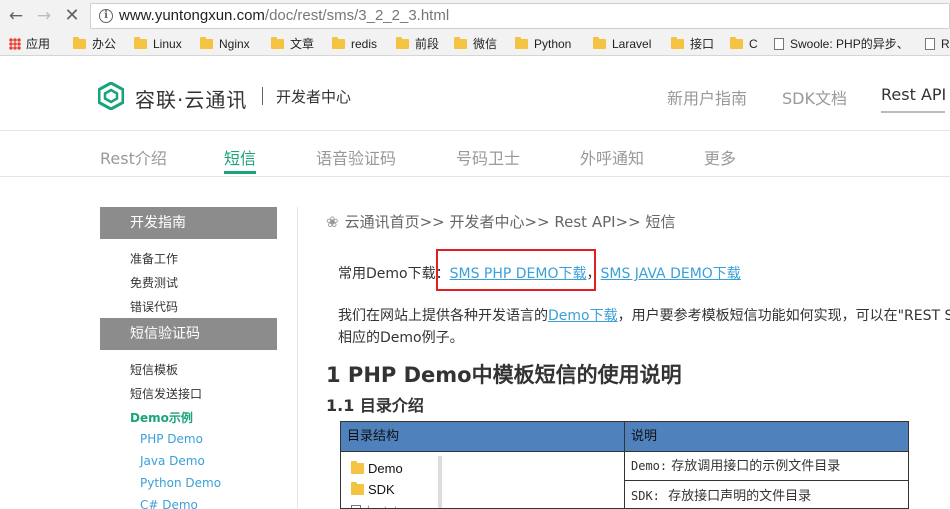 The image size is (950, 509). I want to click on highlight-box, so click(516, 270).